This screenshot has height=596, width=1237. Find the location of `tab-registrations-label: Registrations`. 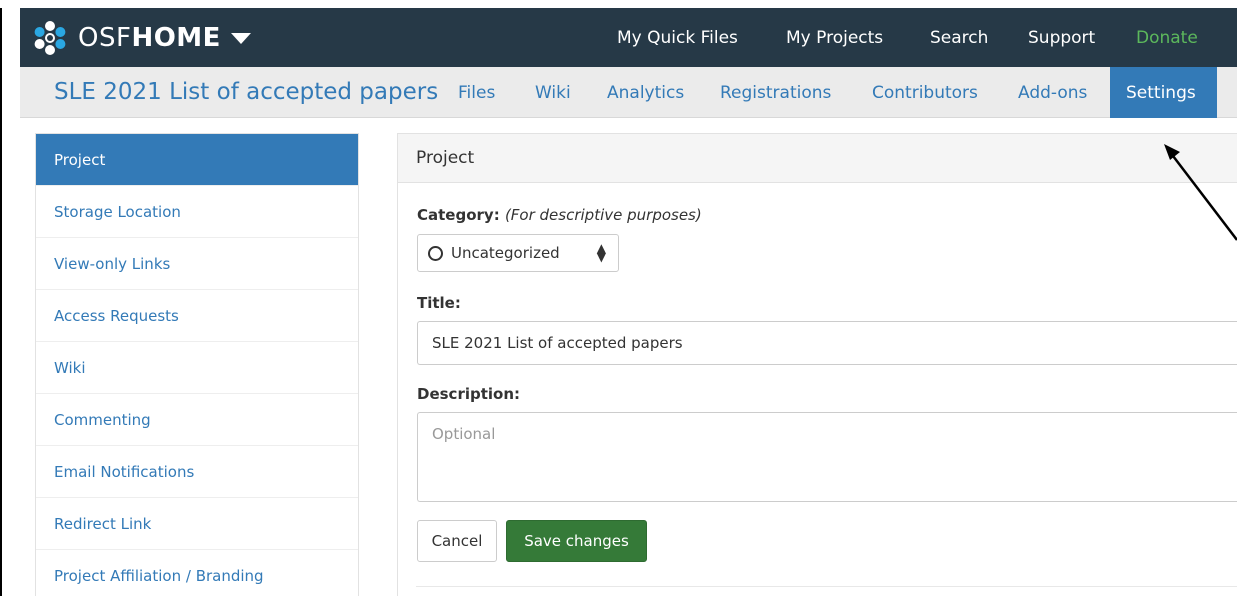

tab-registrations-label: Registrations is located at coordinates (776, 92).